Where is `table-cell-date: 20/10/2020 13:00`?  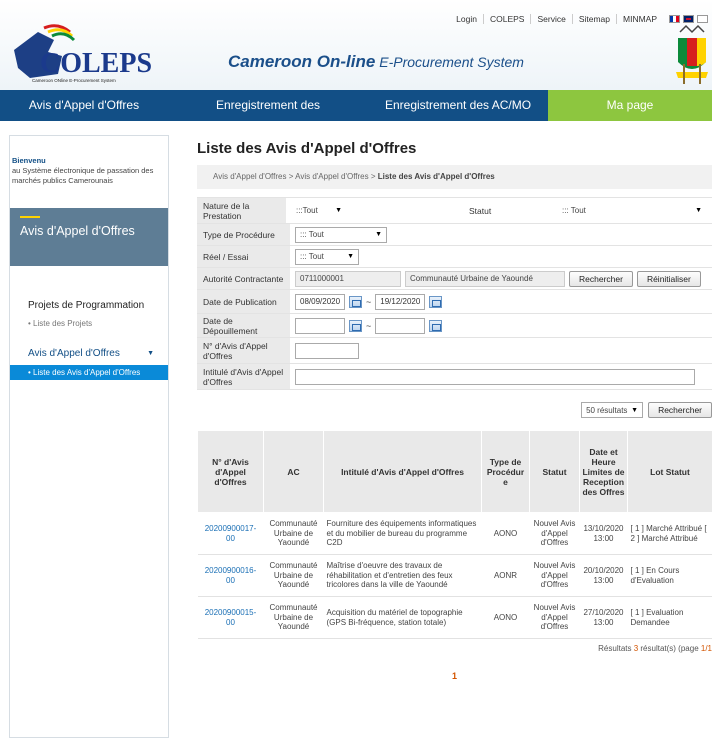 table-cell-date: 20/10/2020 13:00 is located at coordinates (603, 575).